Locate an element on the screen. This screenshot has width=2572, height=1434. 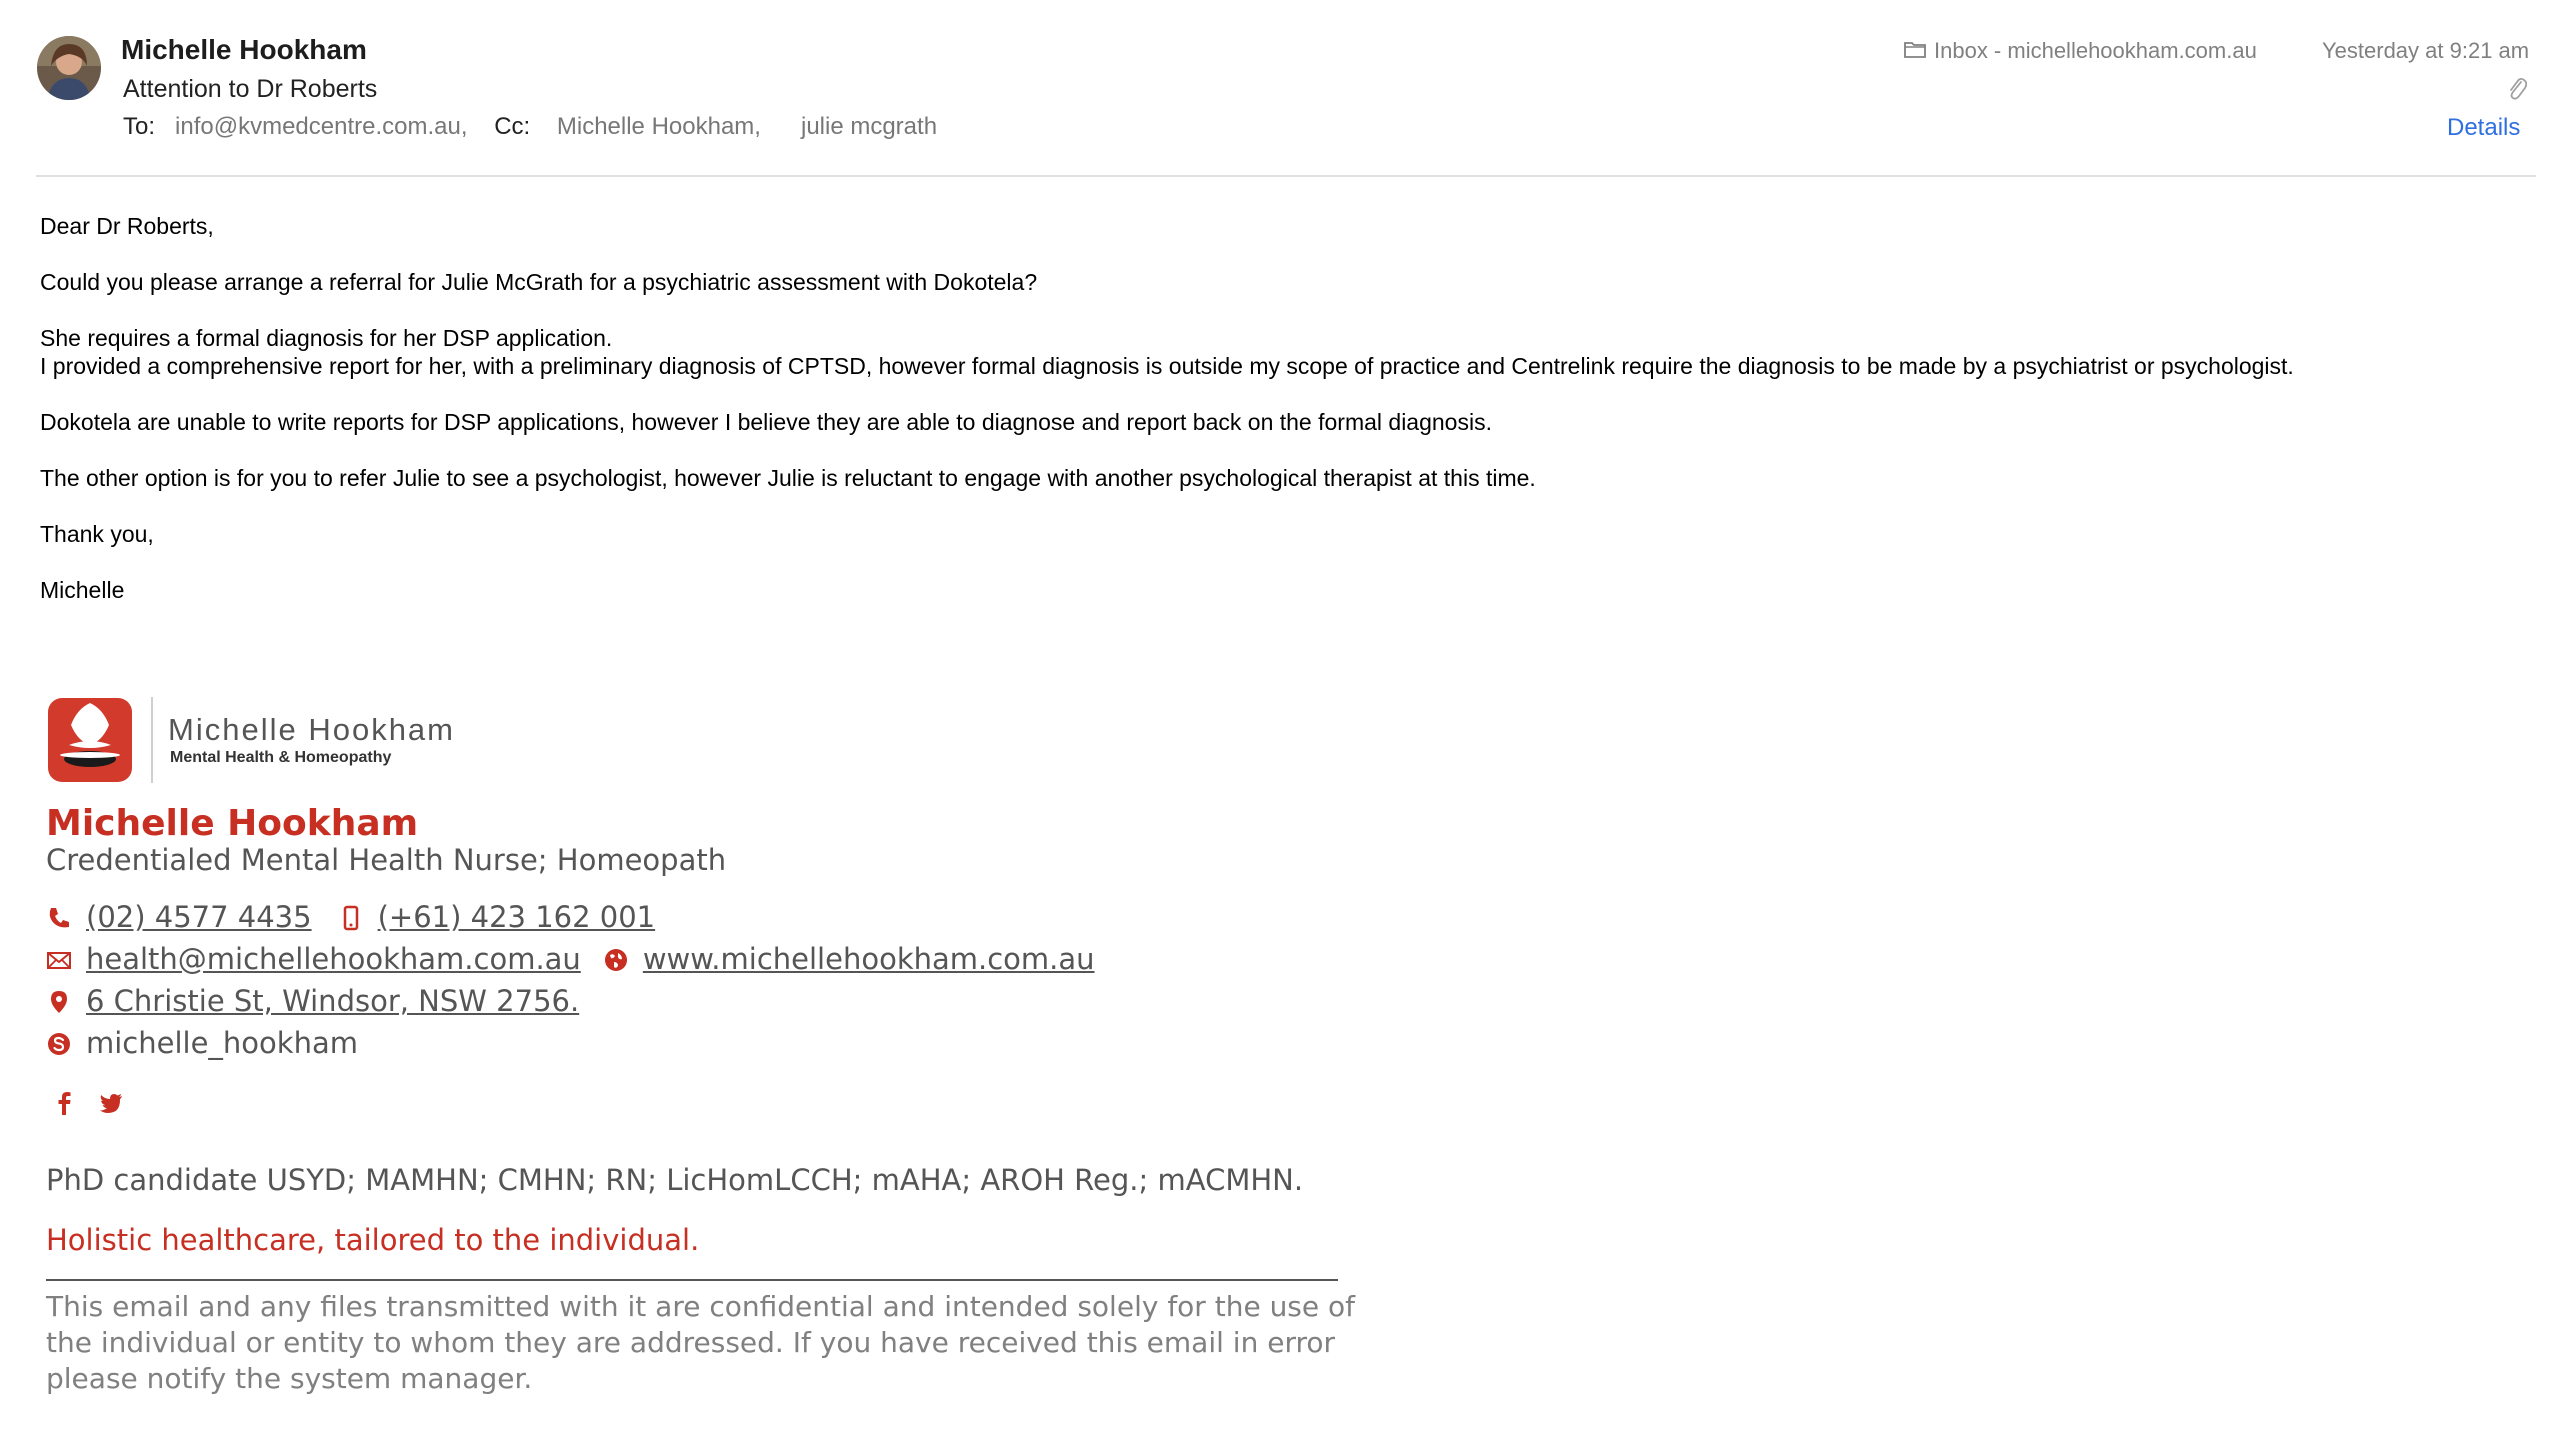
paperclip-icon is located at coordinates (2517, 91).